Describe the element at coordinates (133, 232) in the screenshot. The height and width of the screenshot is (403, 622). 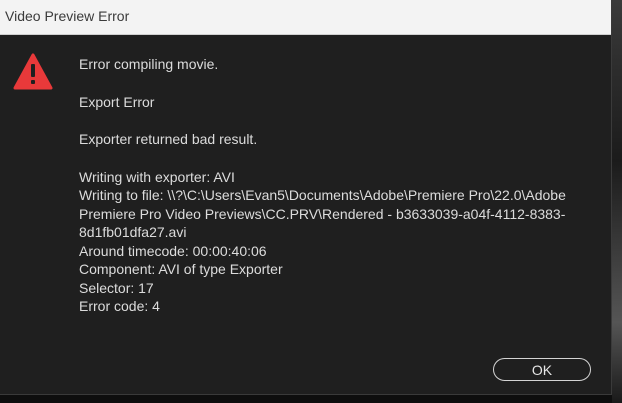
I see `detail-line: 8d1fb01dfa27.avi` at that location.